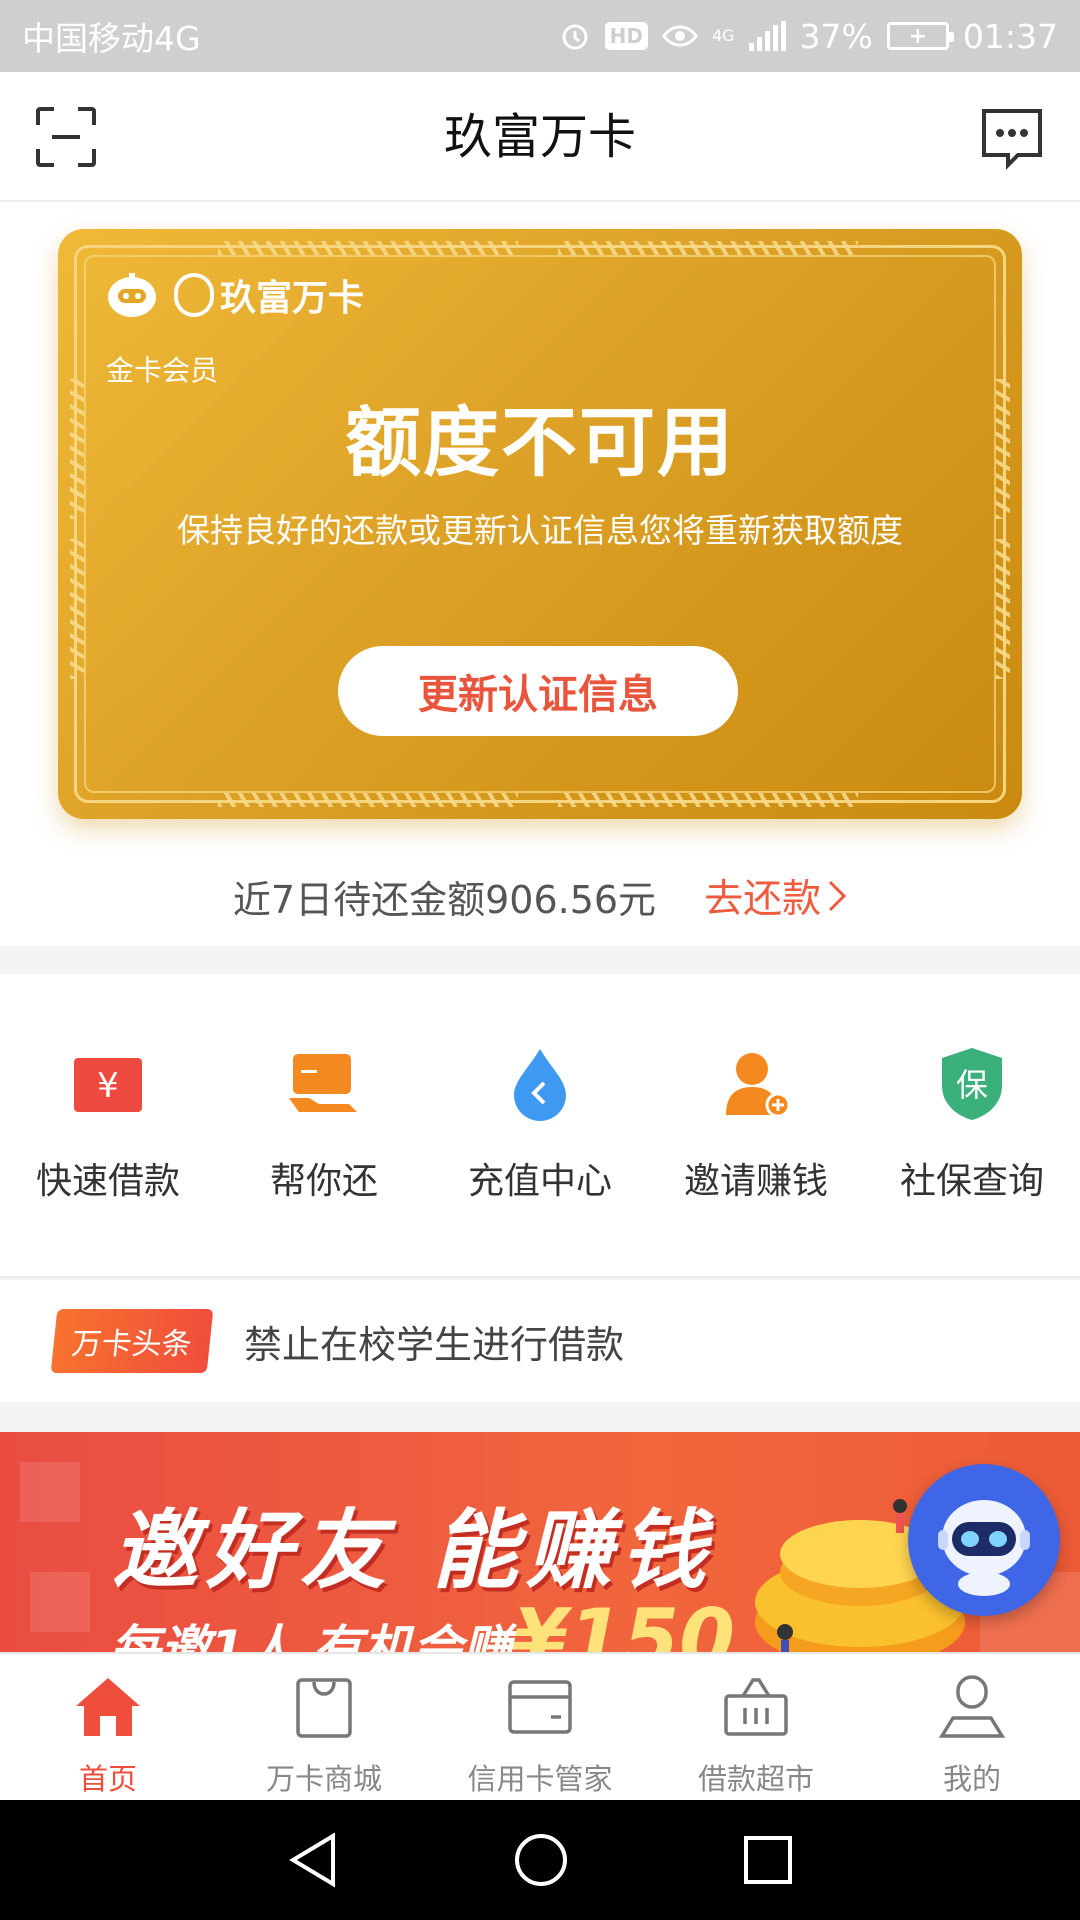  What do you see at coordinates (313, 1860) in the screenshot?
I see `back-icon` at bounding box center [313, 1860].